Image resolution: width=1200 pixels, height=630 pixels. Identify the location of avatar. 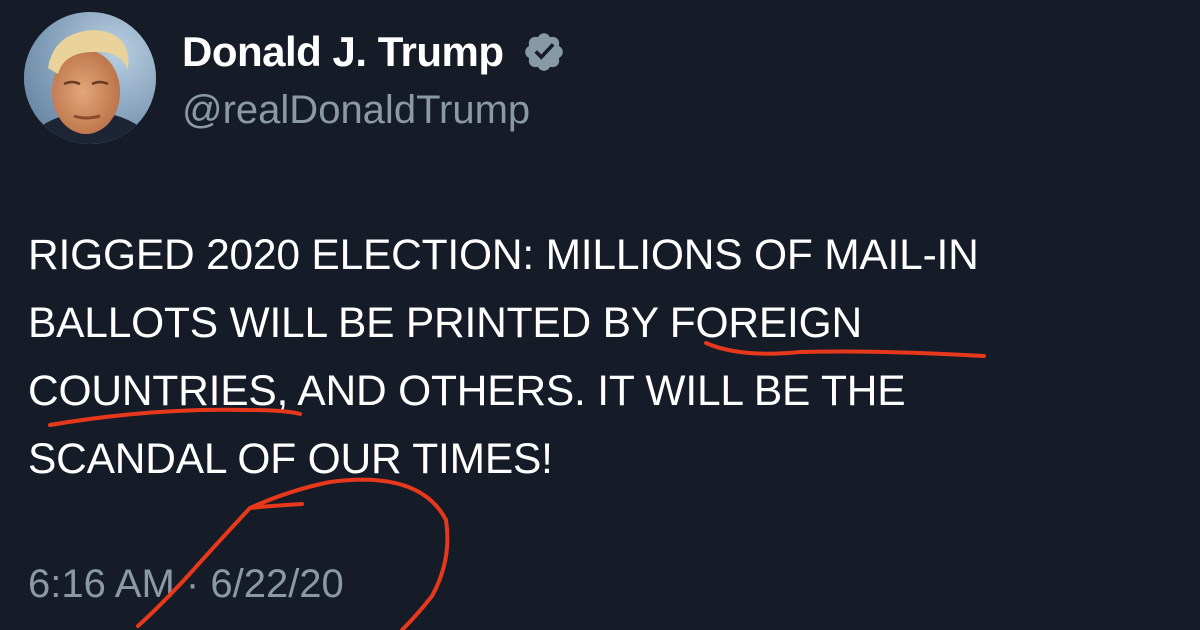
(90, 78).